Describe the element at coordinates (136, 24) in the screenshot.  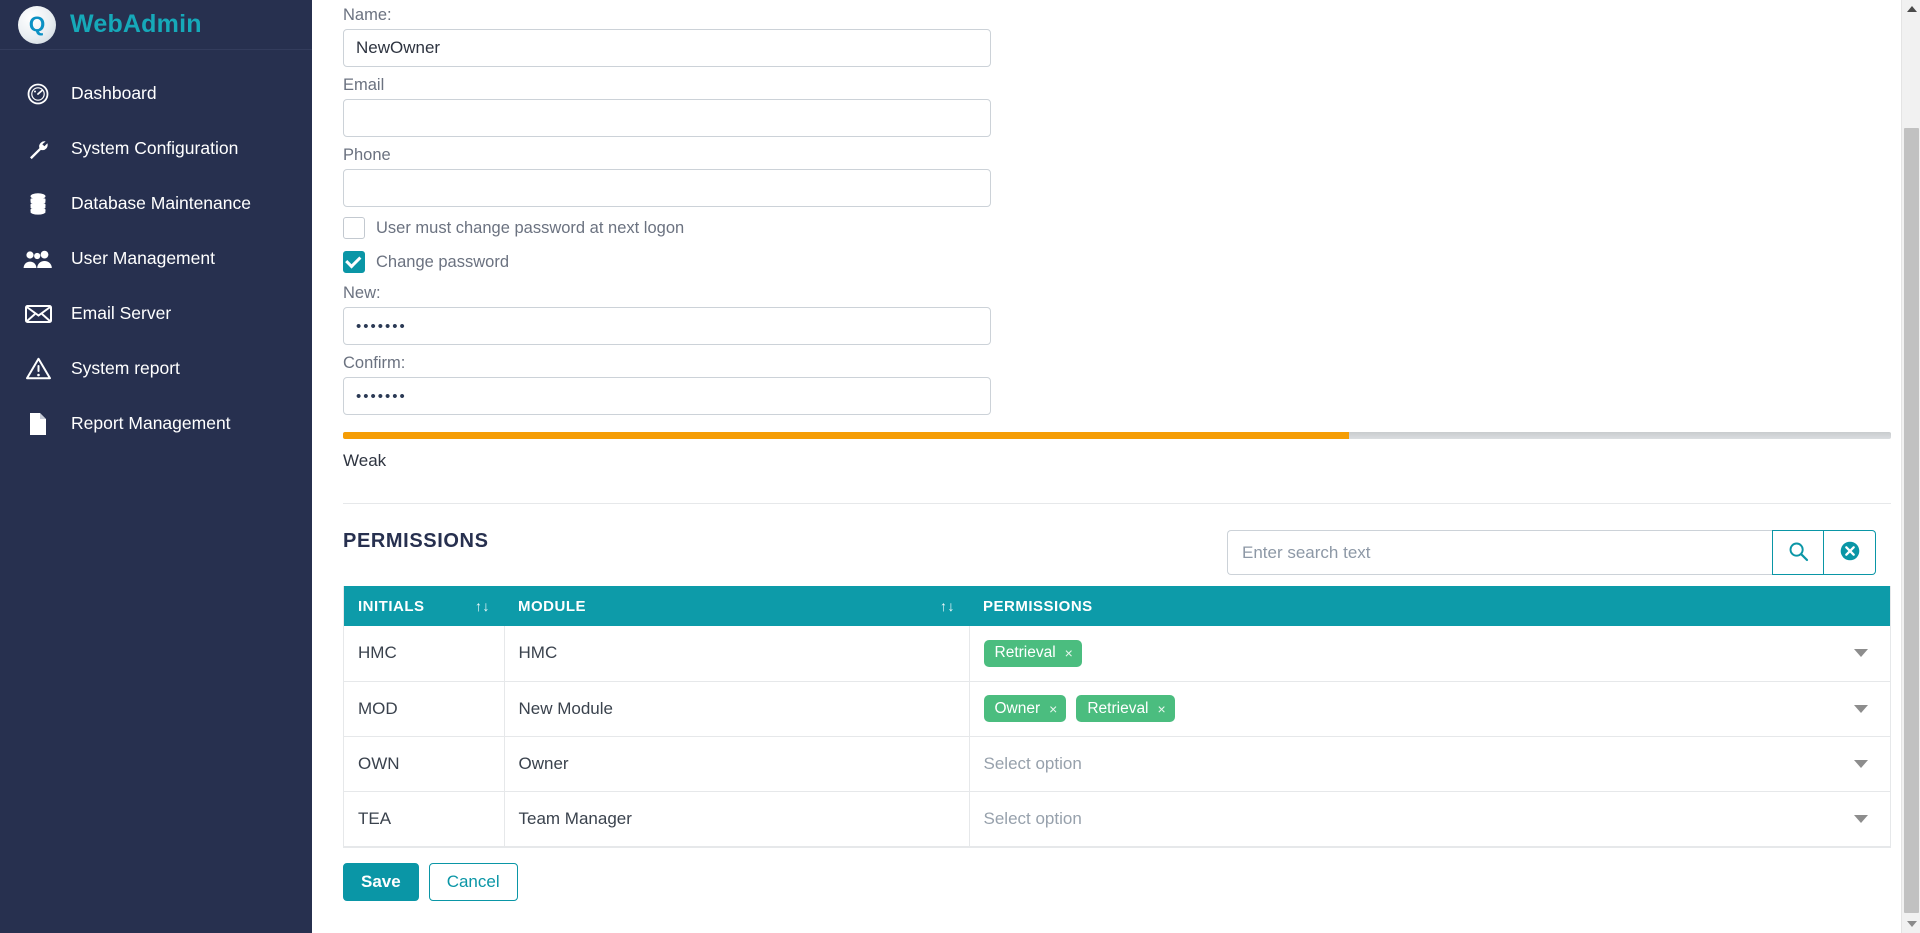
I see `brand-name: WebAdmin` at that location.